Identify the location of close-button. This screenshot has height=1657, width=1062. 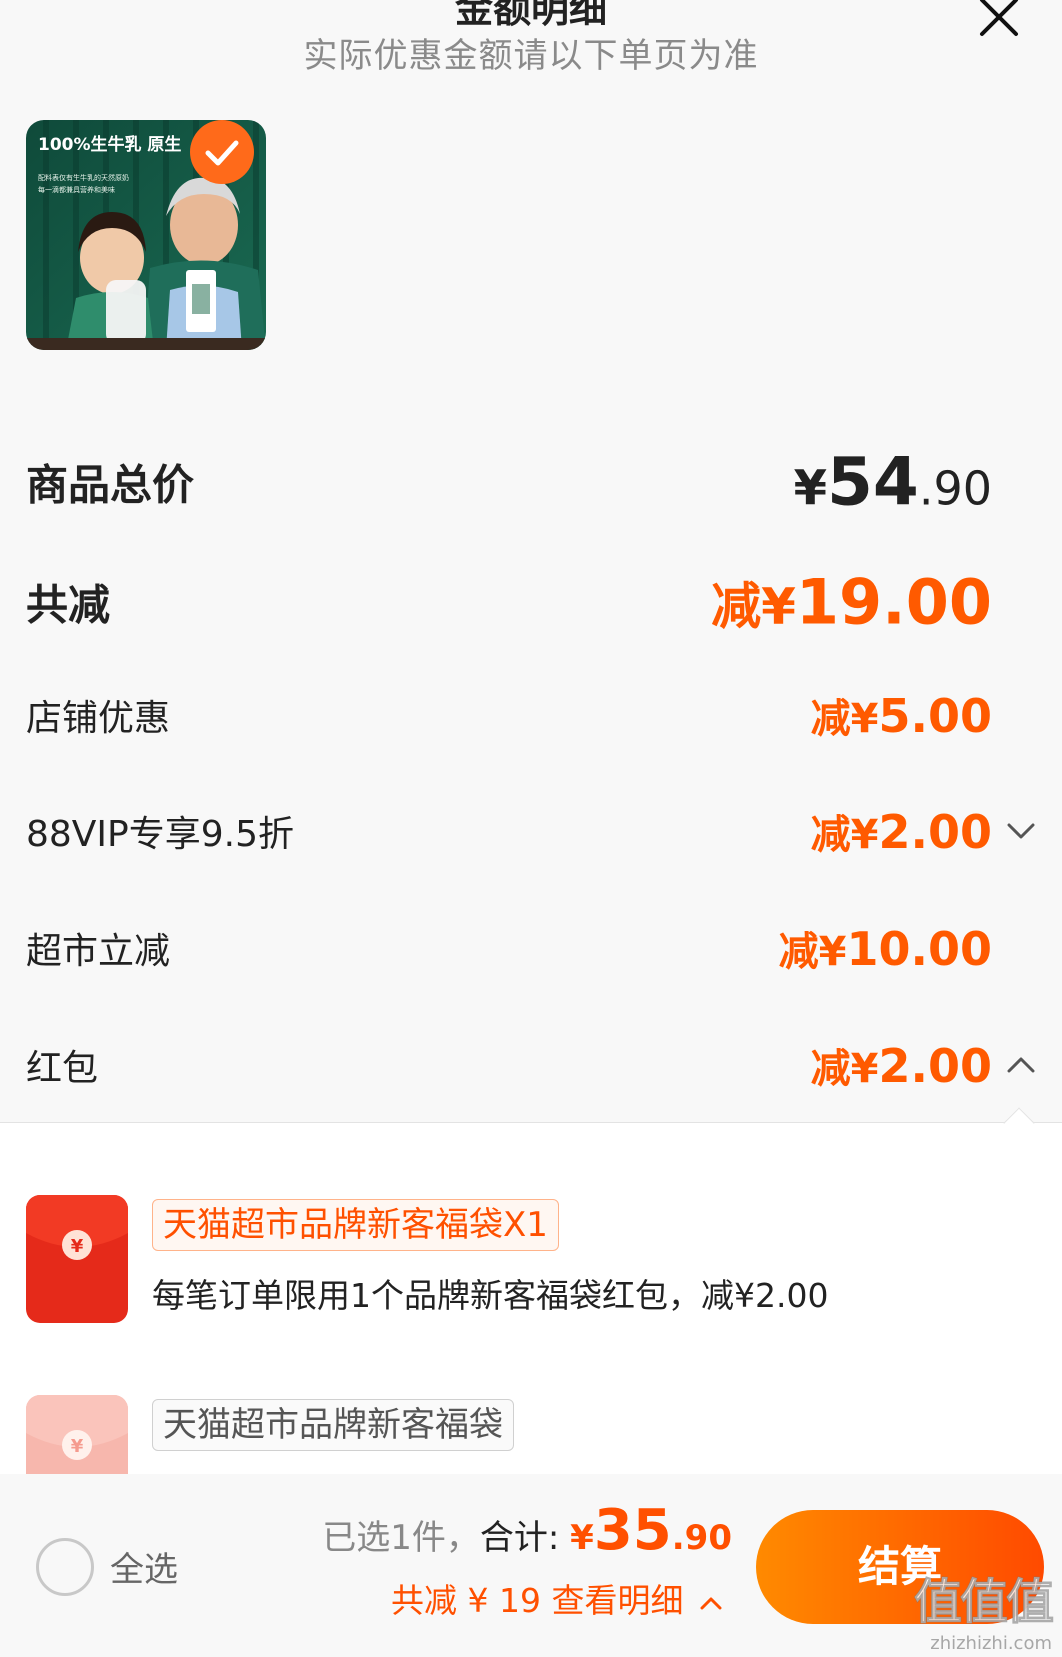
(1000, 20).